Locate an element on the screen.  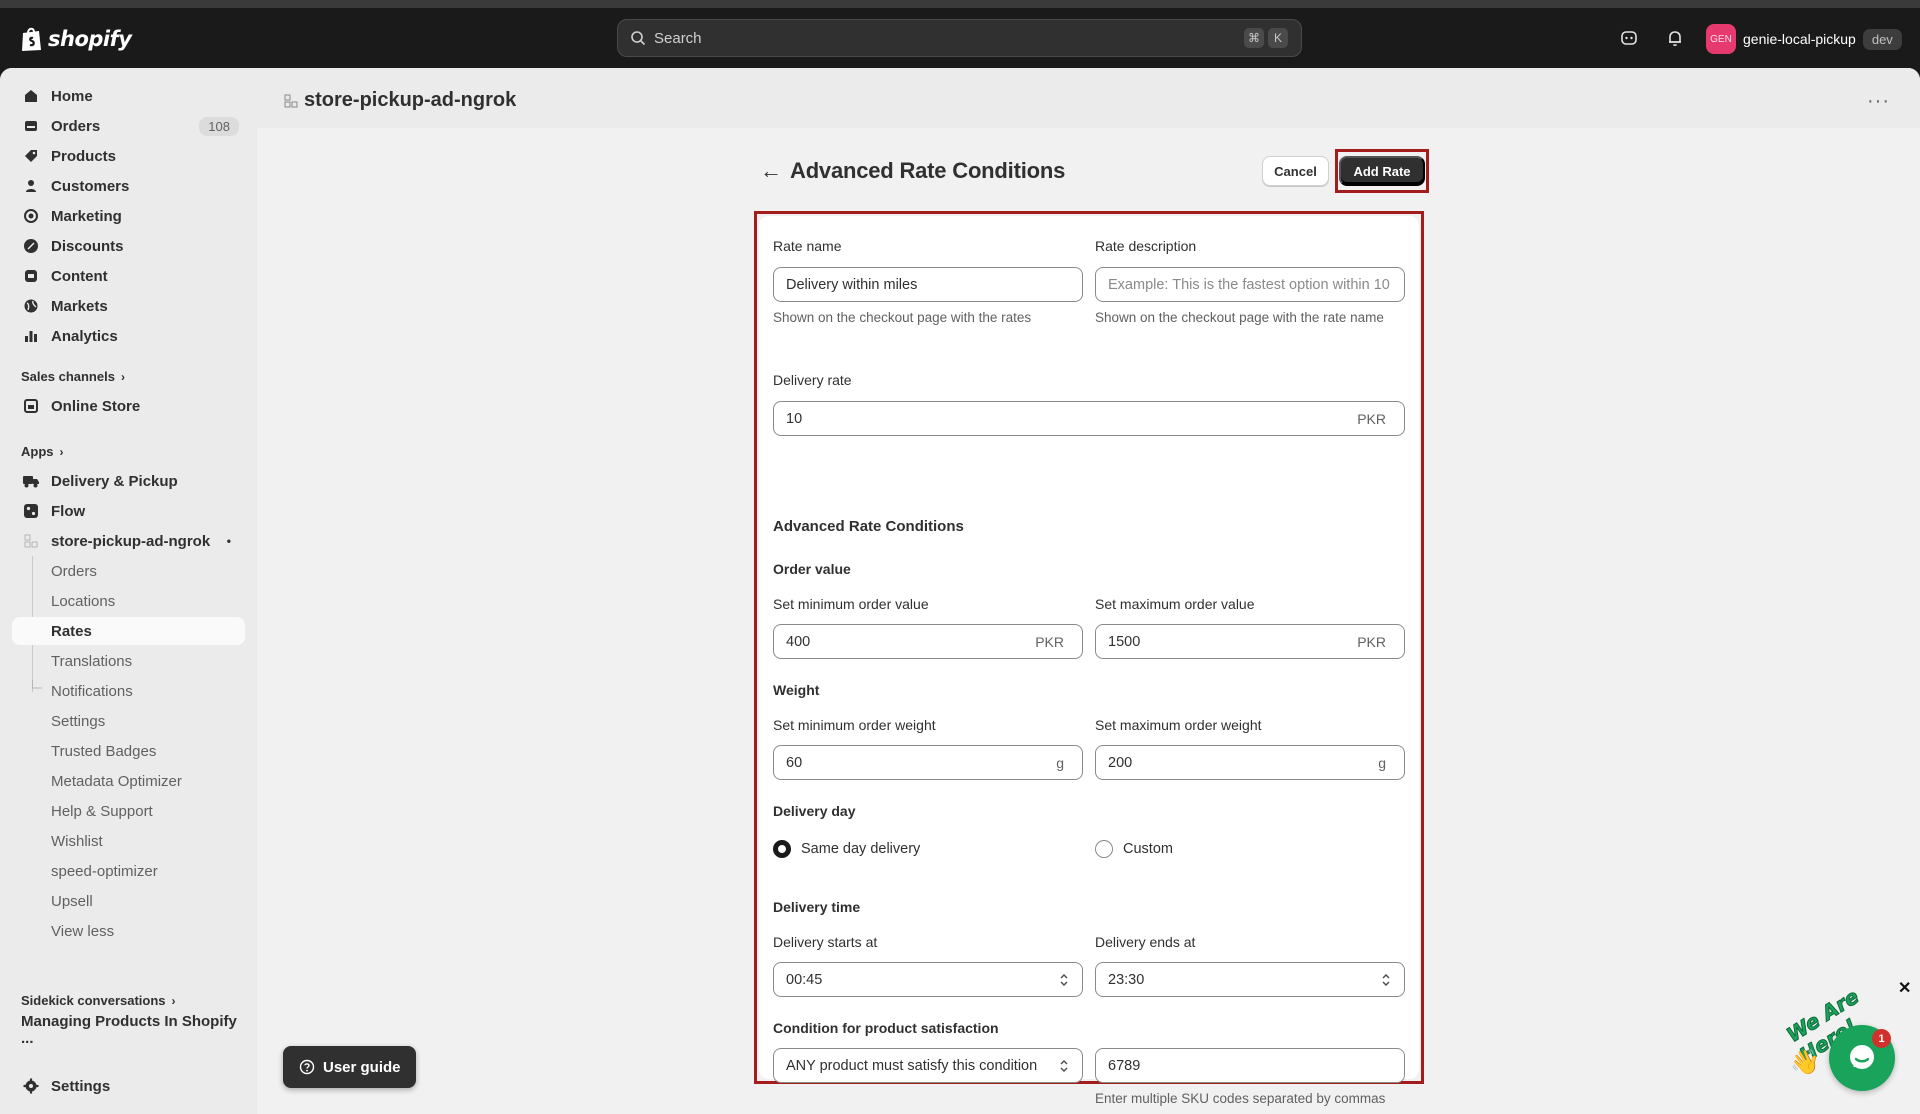
order-value-heading: Order value is located at coordinates (812, 569).